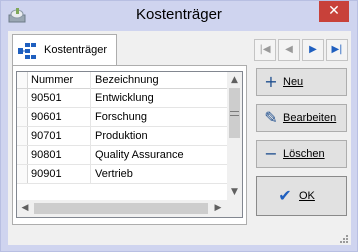  I want to click on window-title: Kostenträger, so click(179, 14).